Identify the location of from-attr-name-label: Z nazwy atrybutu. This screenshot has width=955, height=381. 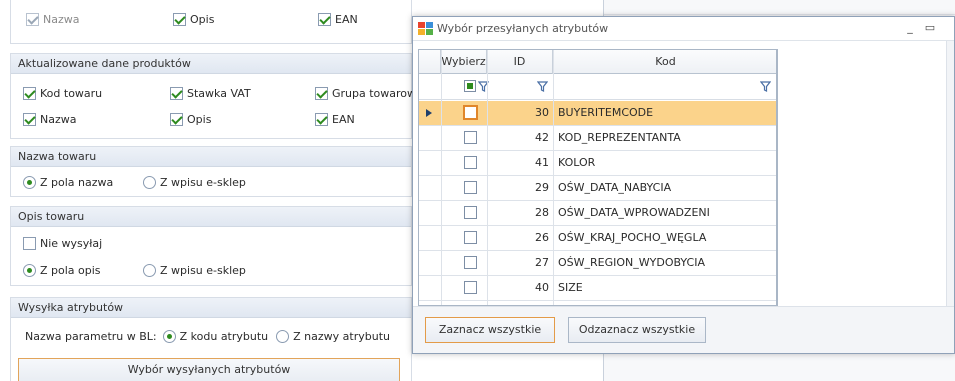
(341, 336).